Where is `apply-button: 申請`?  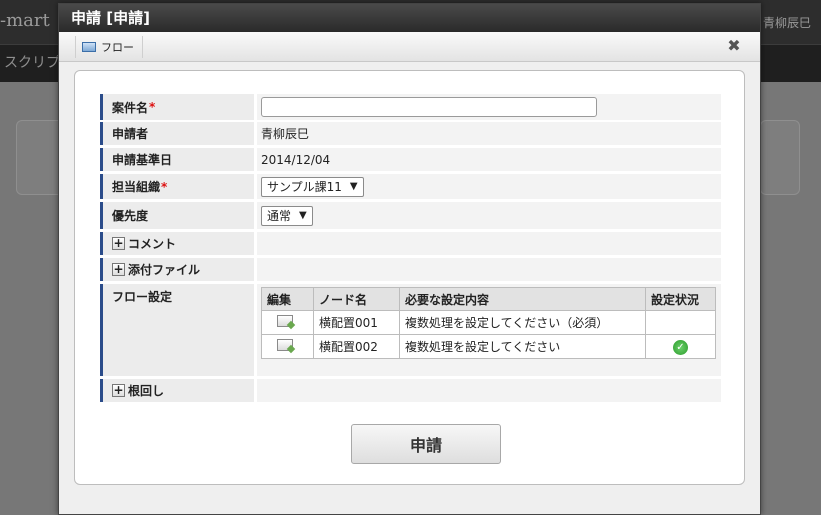 apply-button: 申請 is located at coordinates (426, 444).